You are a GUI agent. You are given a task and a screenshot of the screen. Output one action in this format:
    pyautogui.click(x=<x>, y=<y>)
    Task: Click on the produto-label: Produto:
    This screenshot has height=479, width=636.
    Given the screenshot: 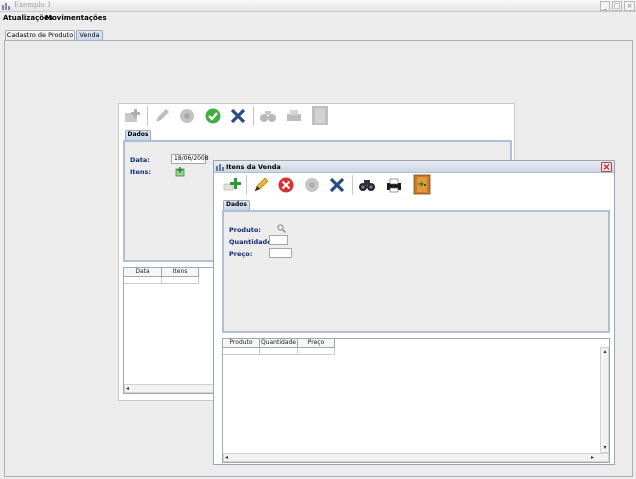 What is the action you would take?
    pyautogui.click(x=245, y=230)
    